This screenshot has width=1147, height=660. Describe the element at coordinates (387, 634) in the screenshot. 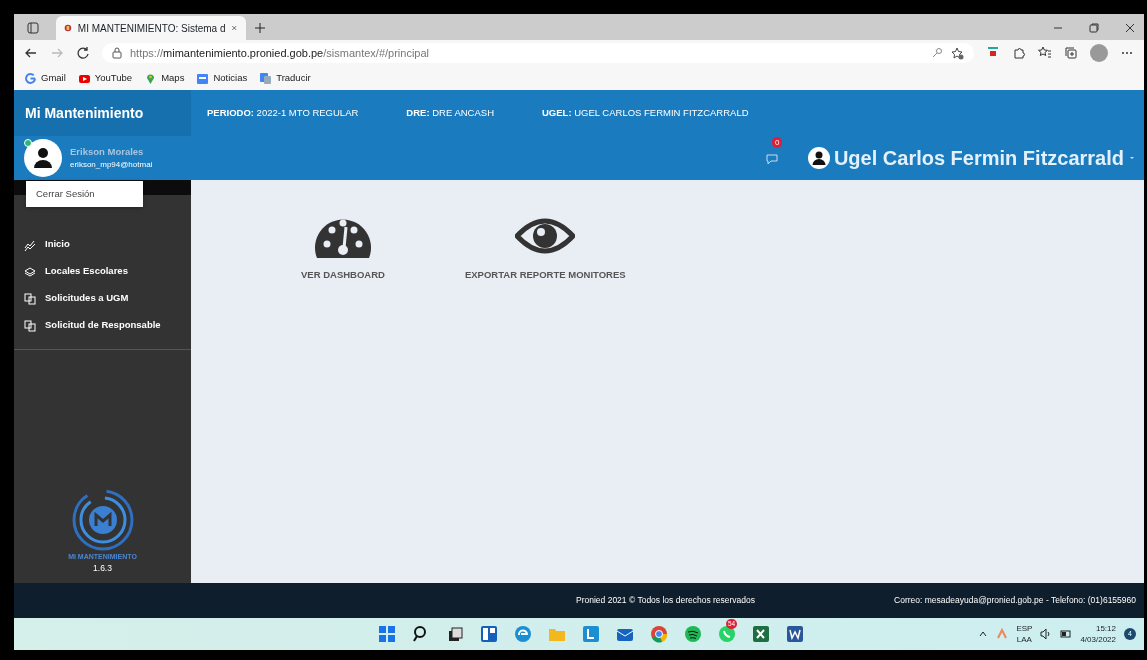

I see `start-icon` at that location.